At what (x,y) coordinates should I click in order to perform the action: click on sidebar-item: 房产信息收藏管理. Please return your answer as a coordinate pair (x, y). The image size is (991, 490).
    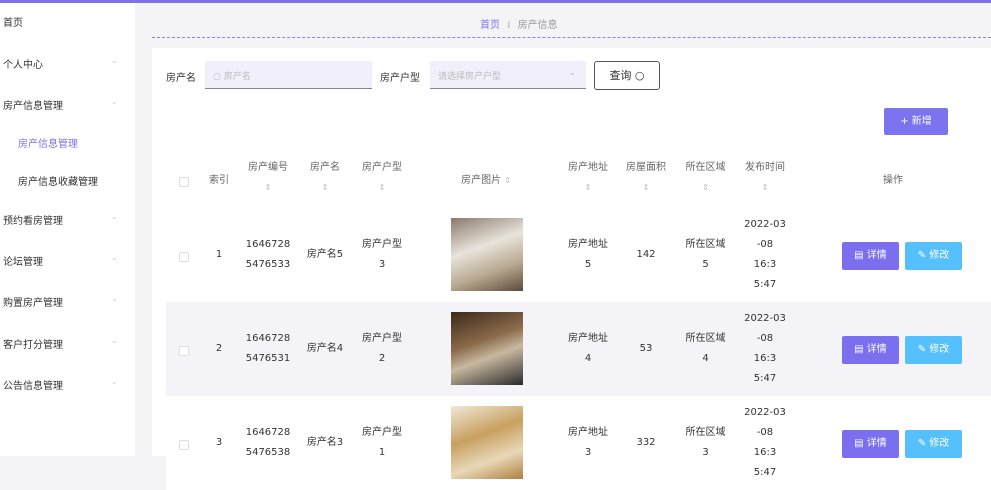
    Looking at the image, I should click on (58, 180).